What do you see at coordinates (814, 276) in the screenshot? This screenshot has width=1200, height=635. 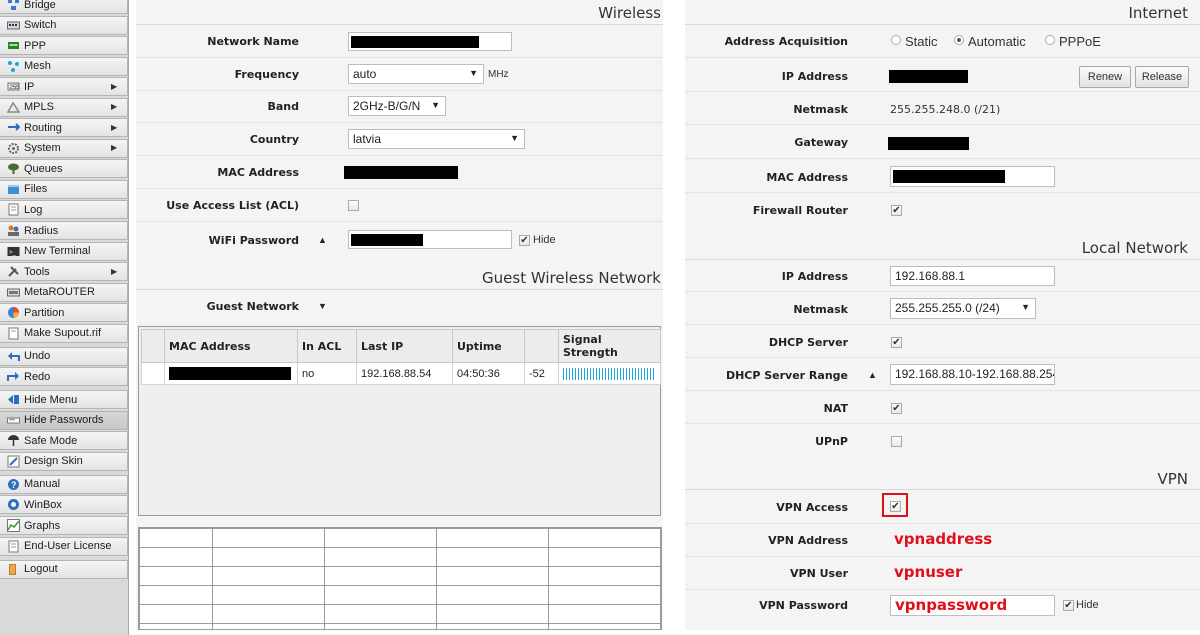 I see `local-ip-label: IP Address` at bounding box center [814, 276].